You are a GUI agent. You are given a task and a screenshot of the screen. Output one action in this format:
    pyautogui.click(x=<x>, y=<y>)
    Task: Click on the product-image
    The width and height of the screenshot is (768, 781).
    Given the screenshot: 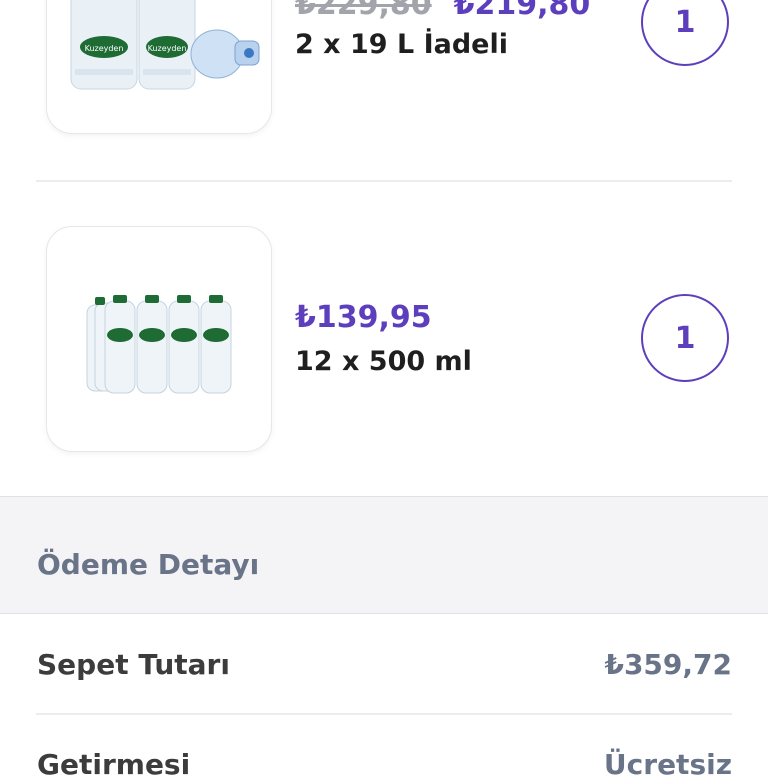 What is the action you would take?
    pyautogui.click(x=159, y=339)
    